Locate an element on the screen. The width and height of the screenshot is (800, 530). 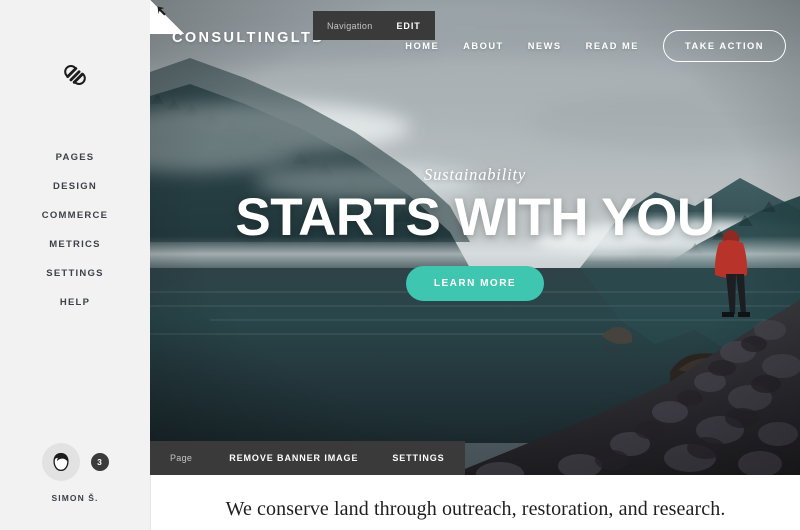
site-nav-link-read-me: READ ME is located at coordinates (612, 46).